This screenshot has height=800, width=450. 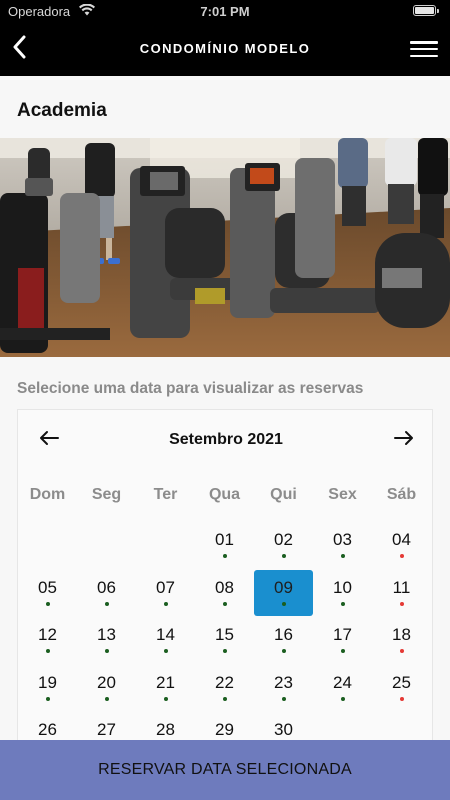 What do you see at coordinates (224, 729) in the screenshot?
I see `calendar-day-number: 29` at bounding box center [224, 729].